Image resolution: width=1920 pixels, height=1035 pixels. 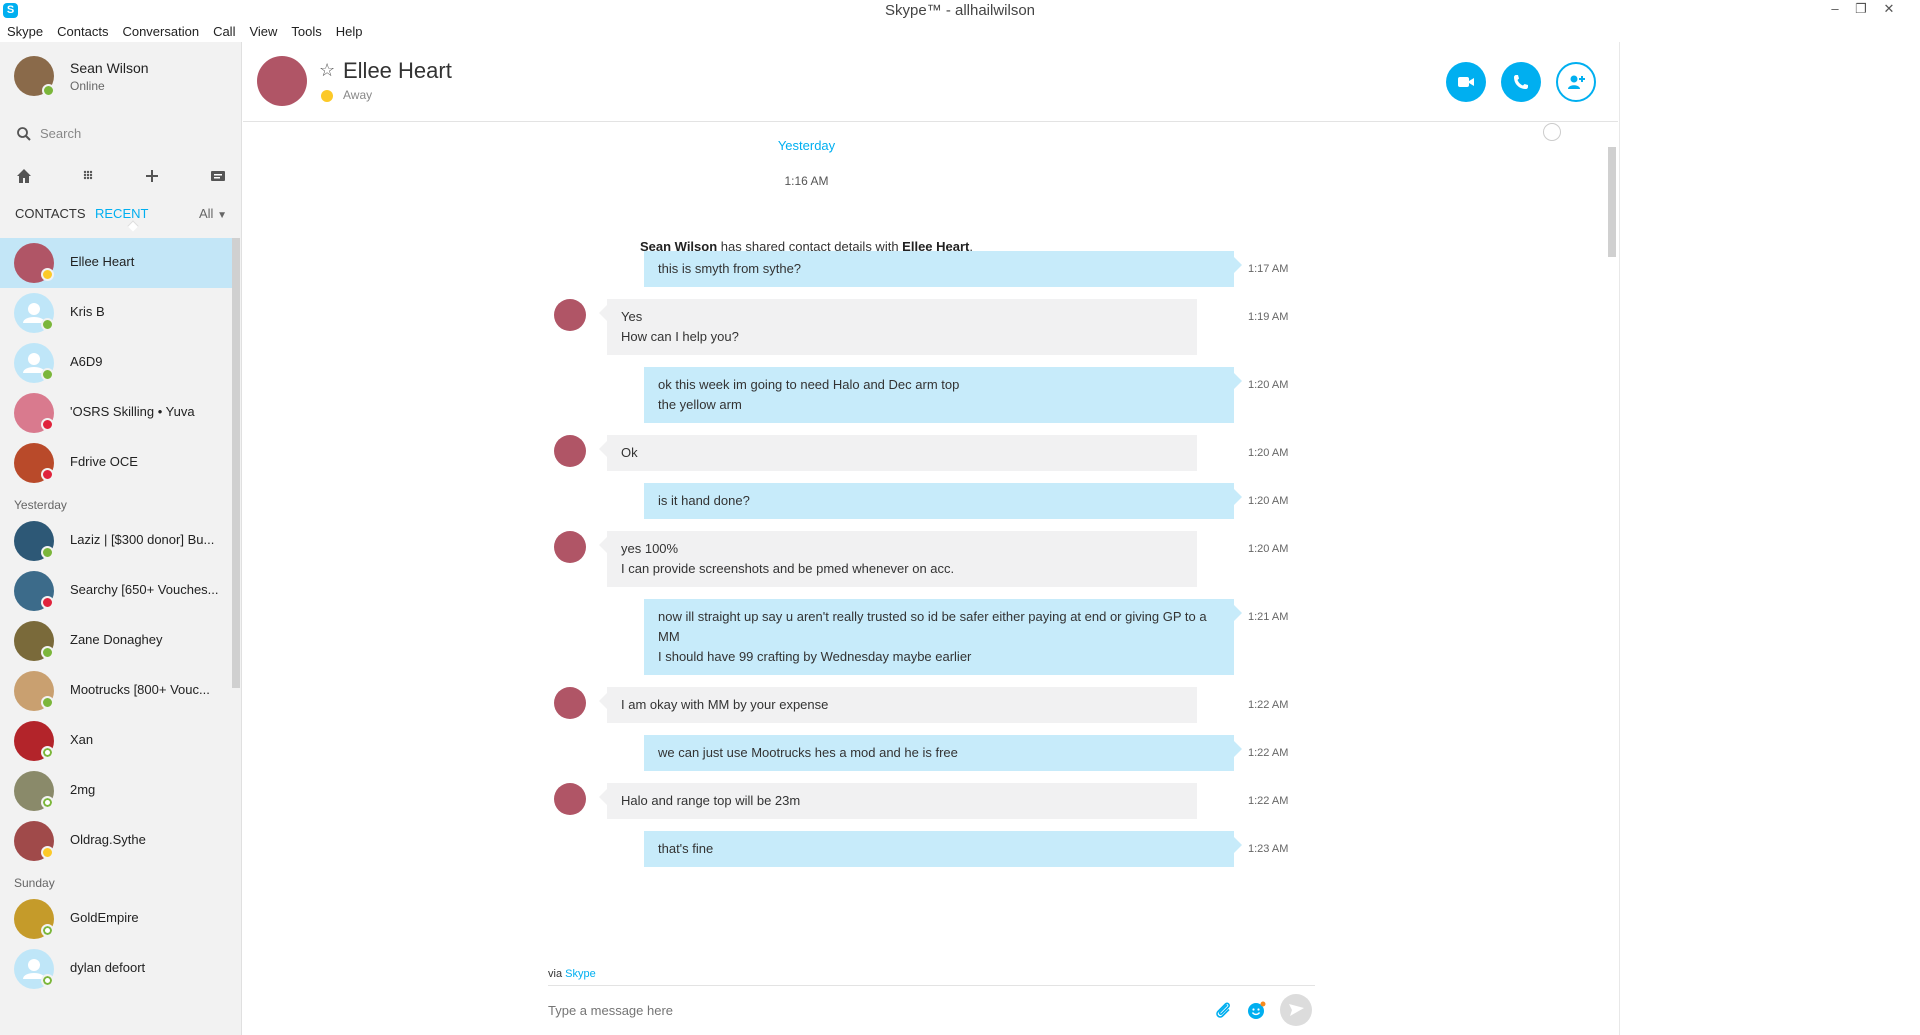 What do you see at coordinates (1268, 849) in the screenshot?
I see `message-time: 1:23 AM` at bounding box center [1268, 849].